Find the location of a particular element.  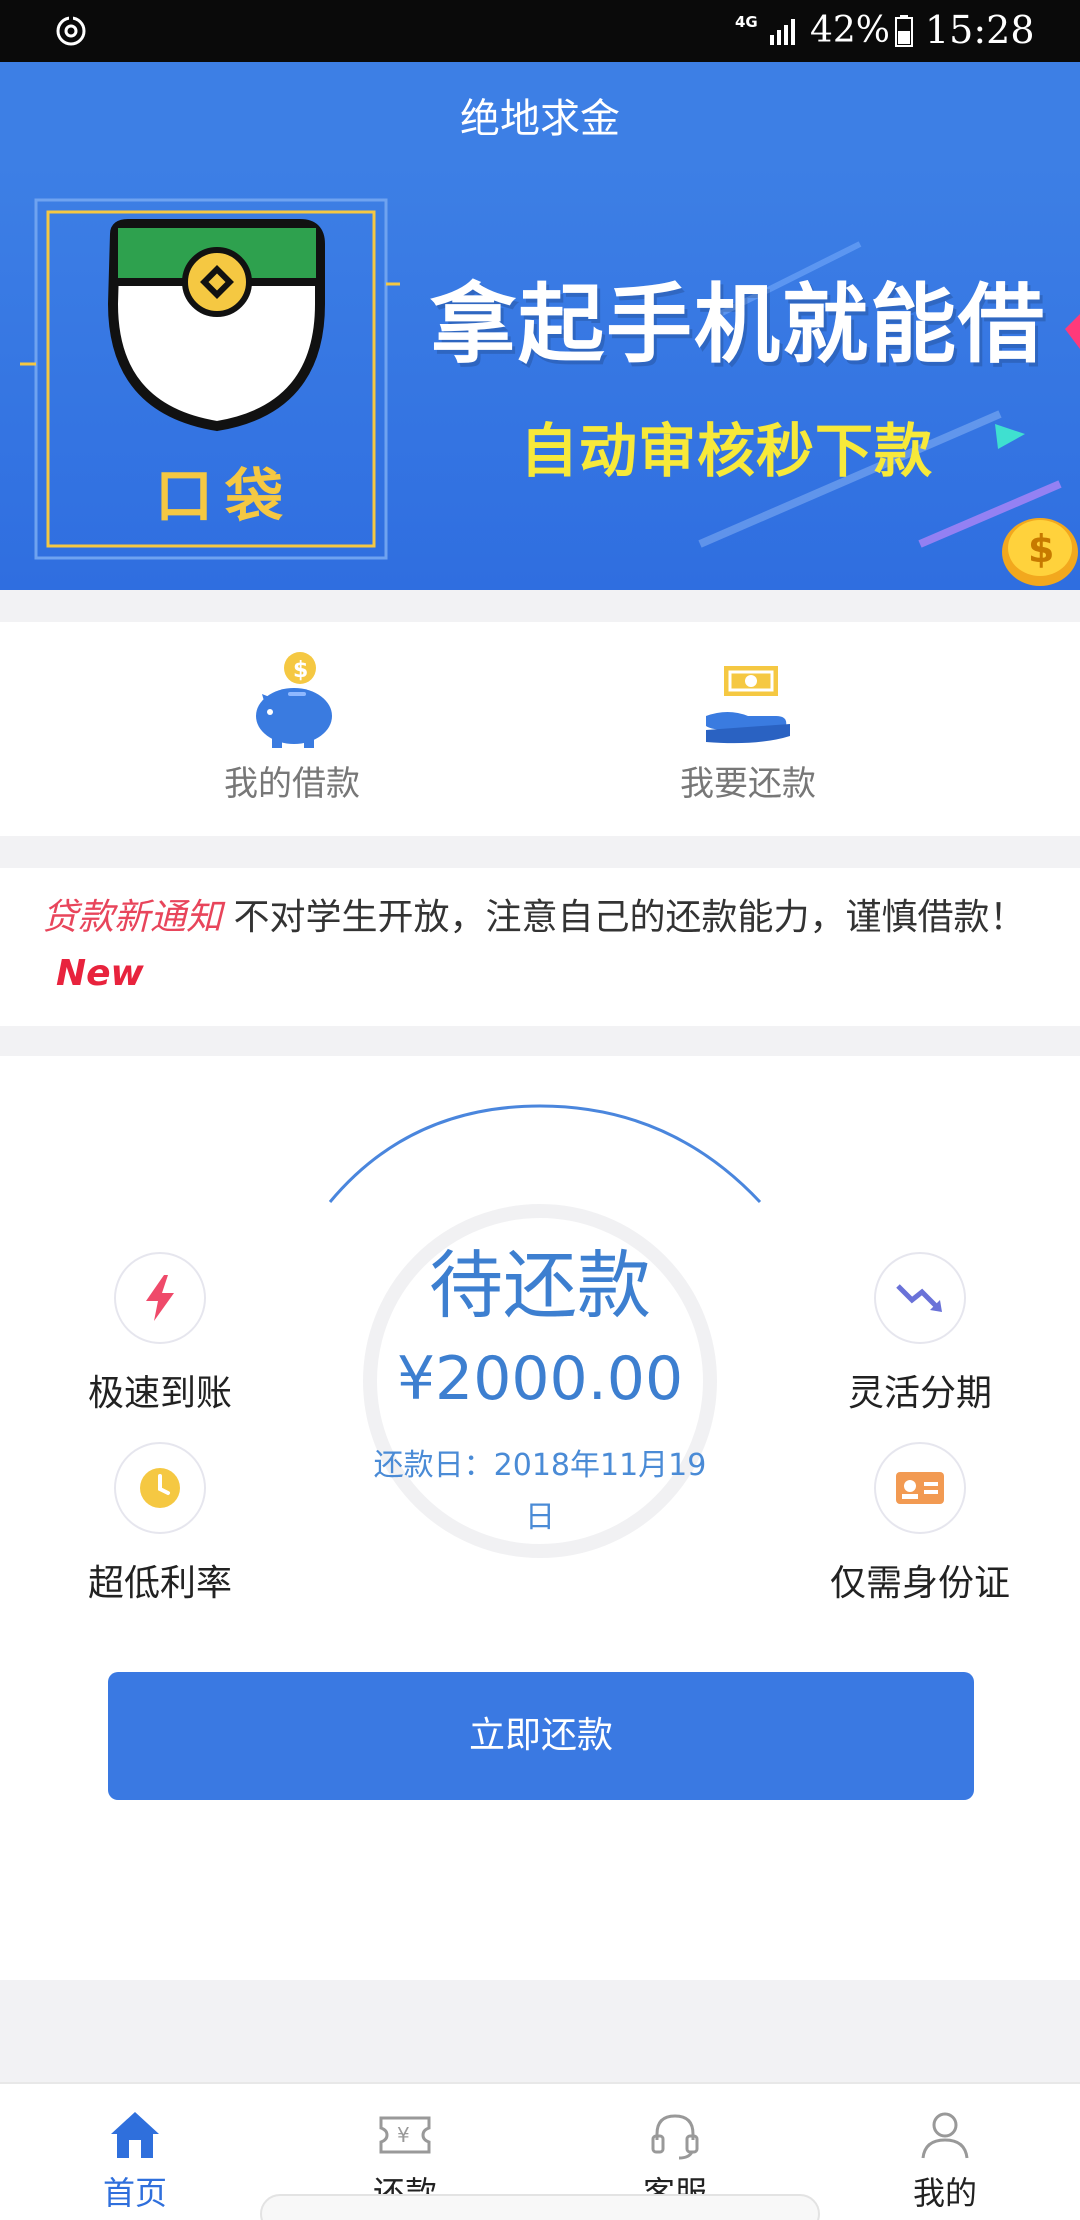

feature-id-only: 仅需身份证 is located at coordinates (920, 1524).